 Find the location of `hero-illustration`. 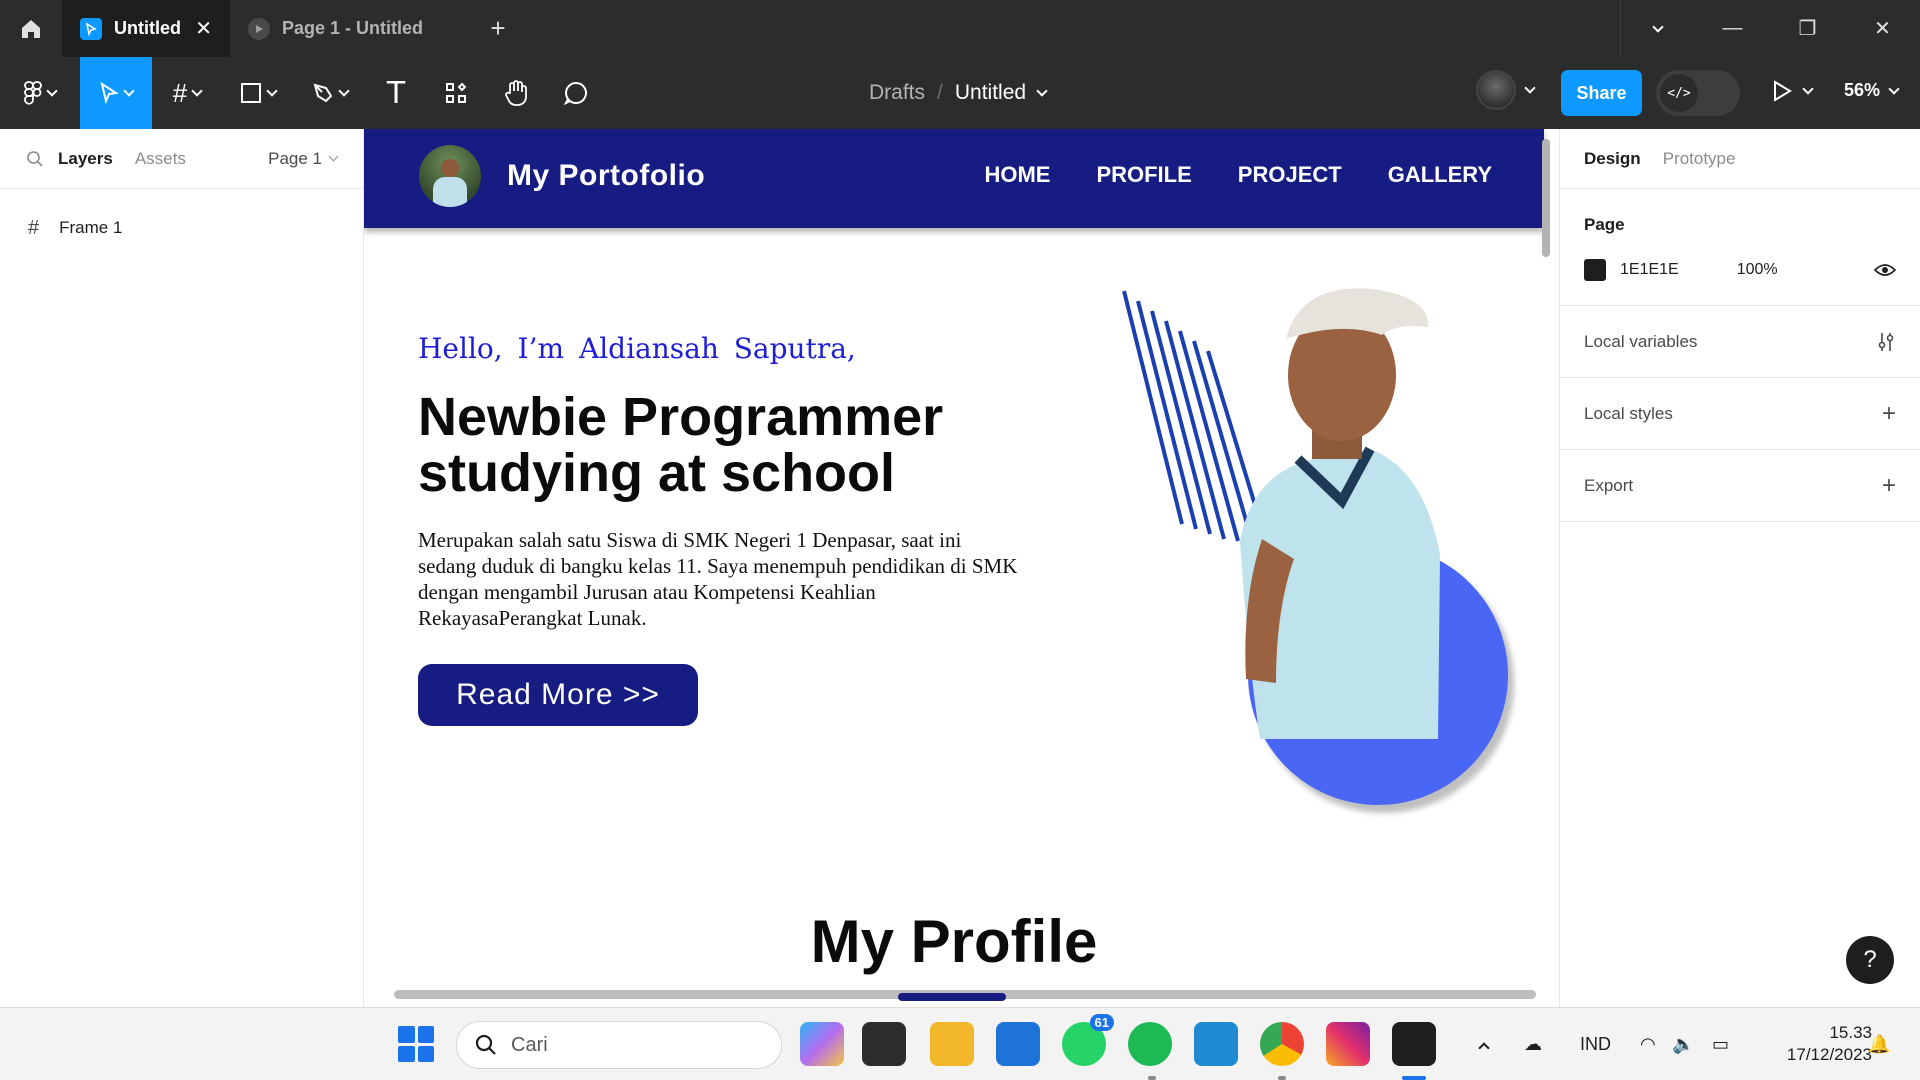

hero-illustration is located at coordinates (1306, 589).